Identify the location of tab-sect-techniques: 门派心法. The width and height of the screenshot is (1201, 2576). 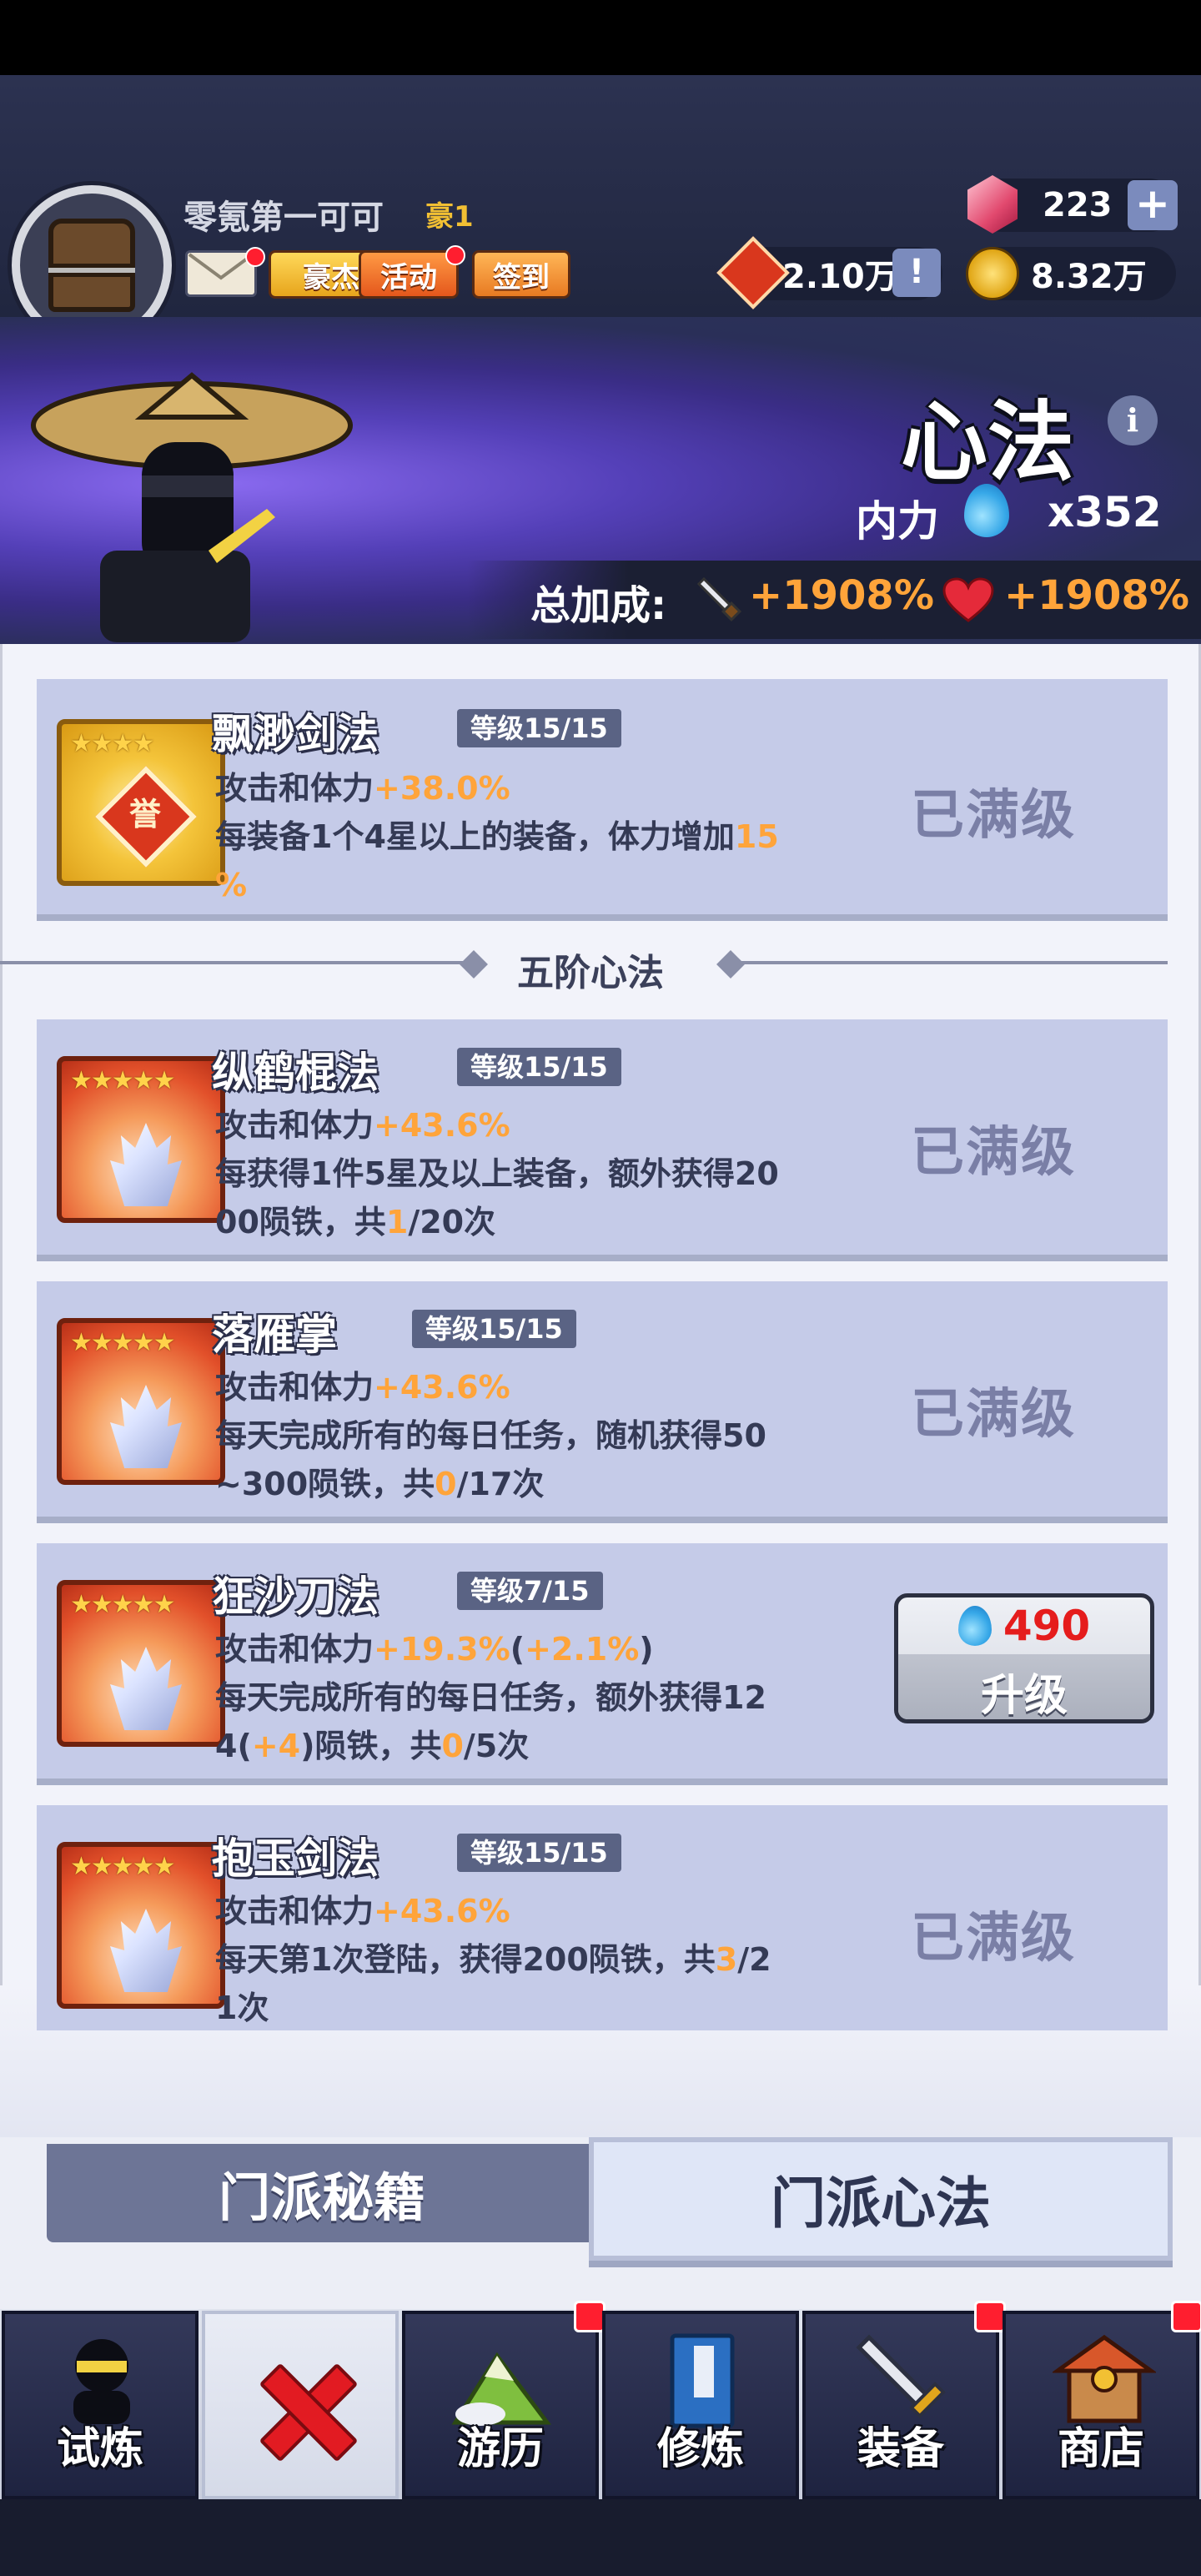
(881, 2199).